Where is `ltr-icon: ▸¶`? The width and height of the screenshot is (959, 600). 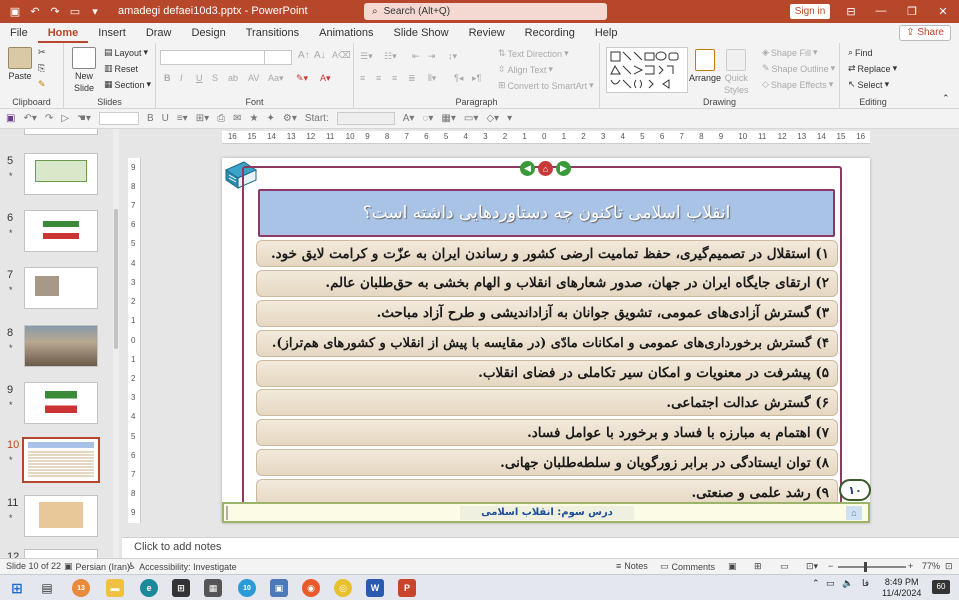 ltr-icon: ▸¶ is located at coordinates (476, 78).